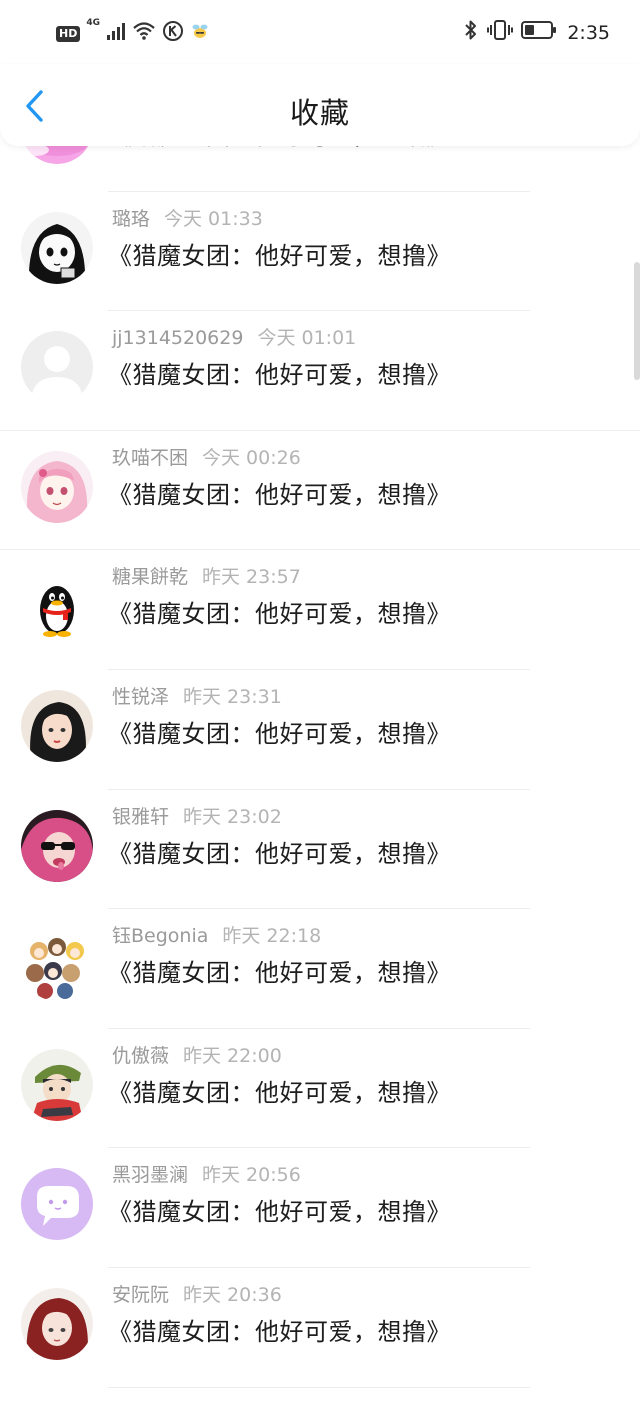 Image resolution: width=640 pixels, height=1422 pixels. Describe the element at coordinates (144, 33) in the screenshot. I see `wifi-icon` at that location.